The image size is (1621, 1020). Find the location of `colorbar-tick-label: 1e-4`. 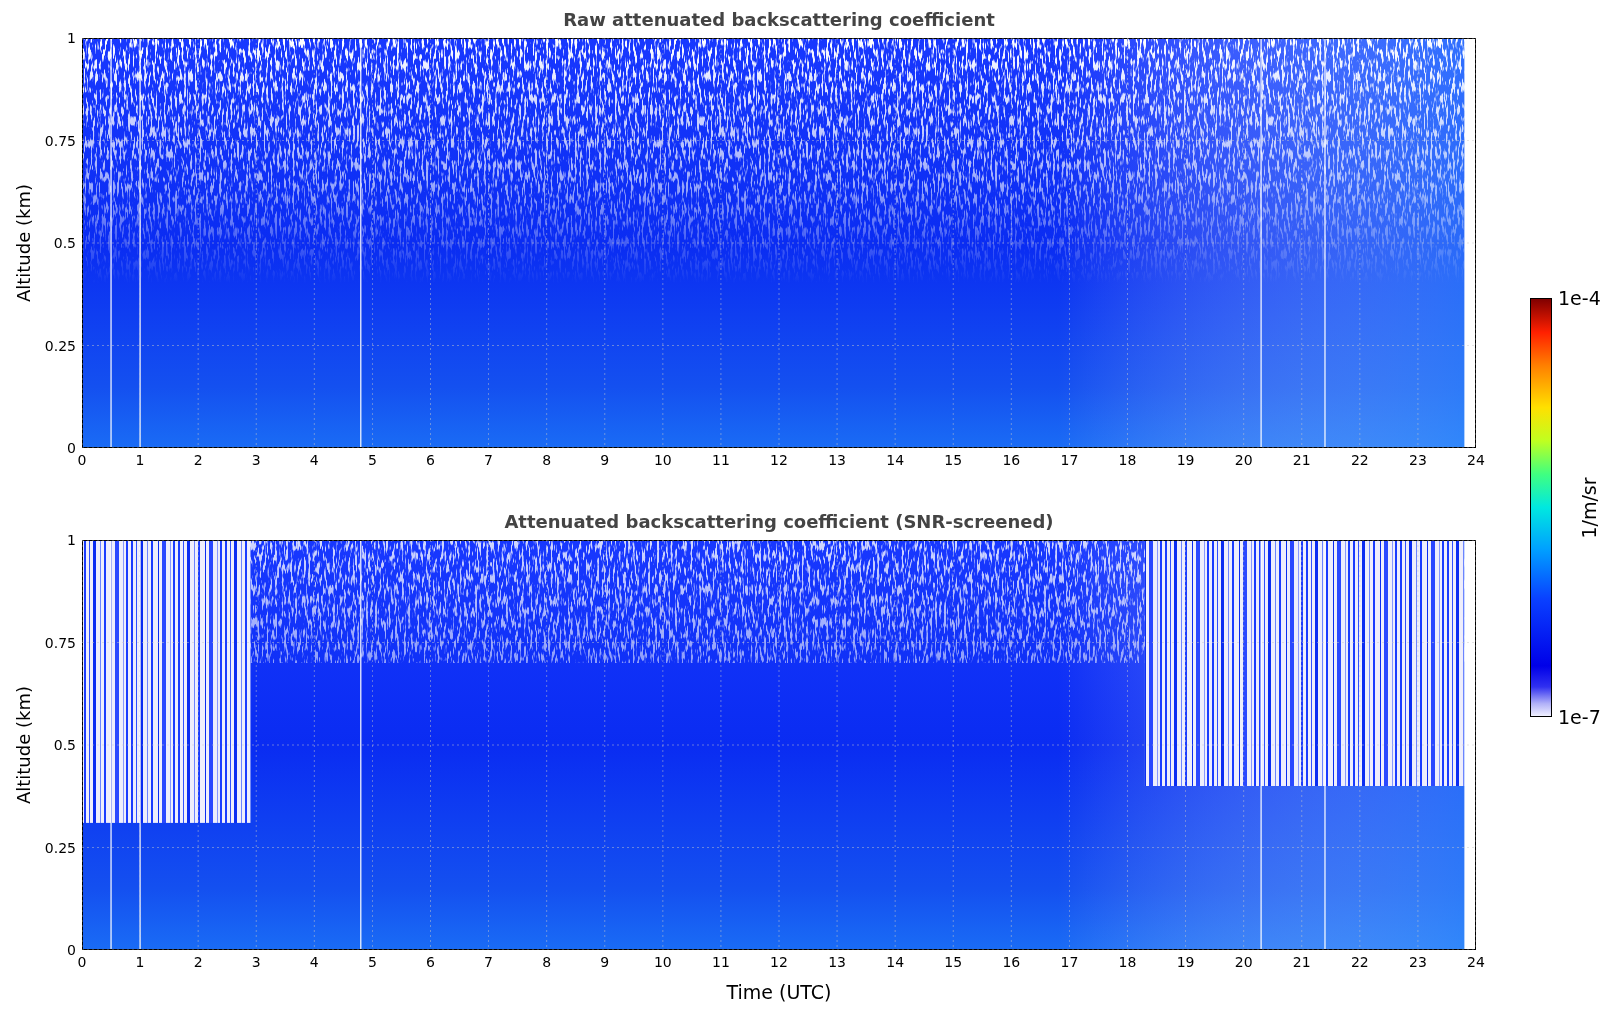

colorbar-tick-label: 1e-4 is located at coordinates (1579, 298).